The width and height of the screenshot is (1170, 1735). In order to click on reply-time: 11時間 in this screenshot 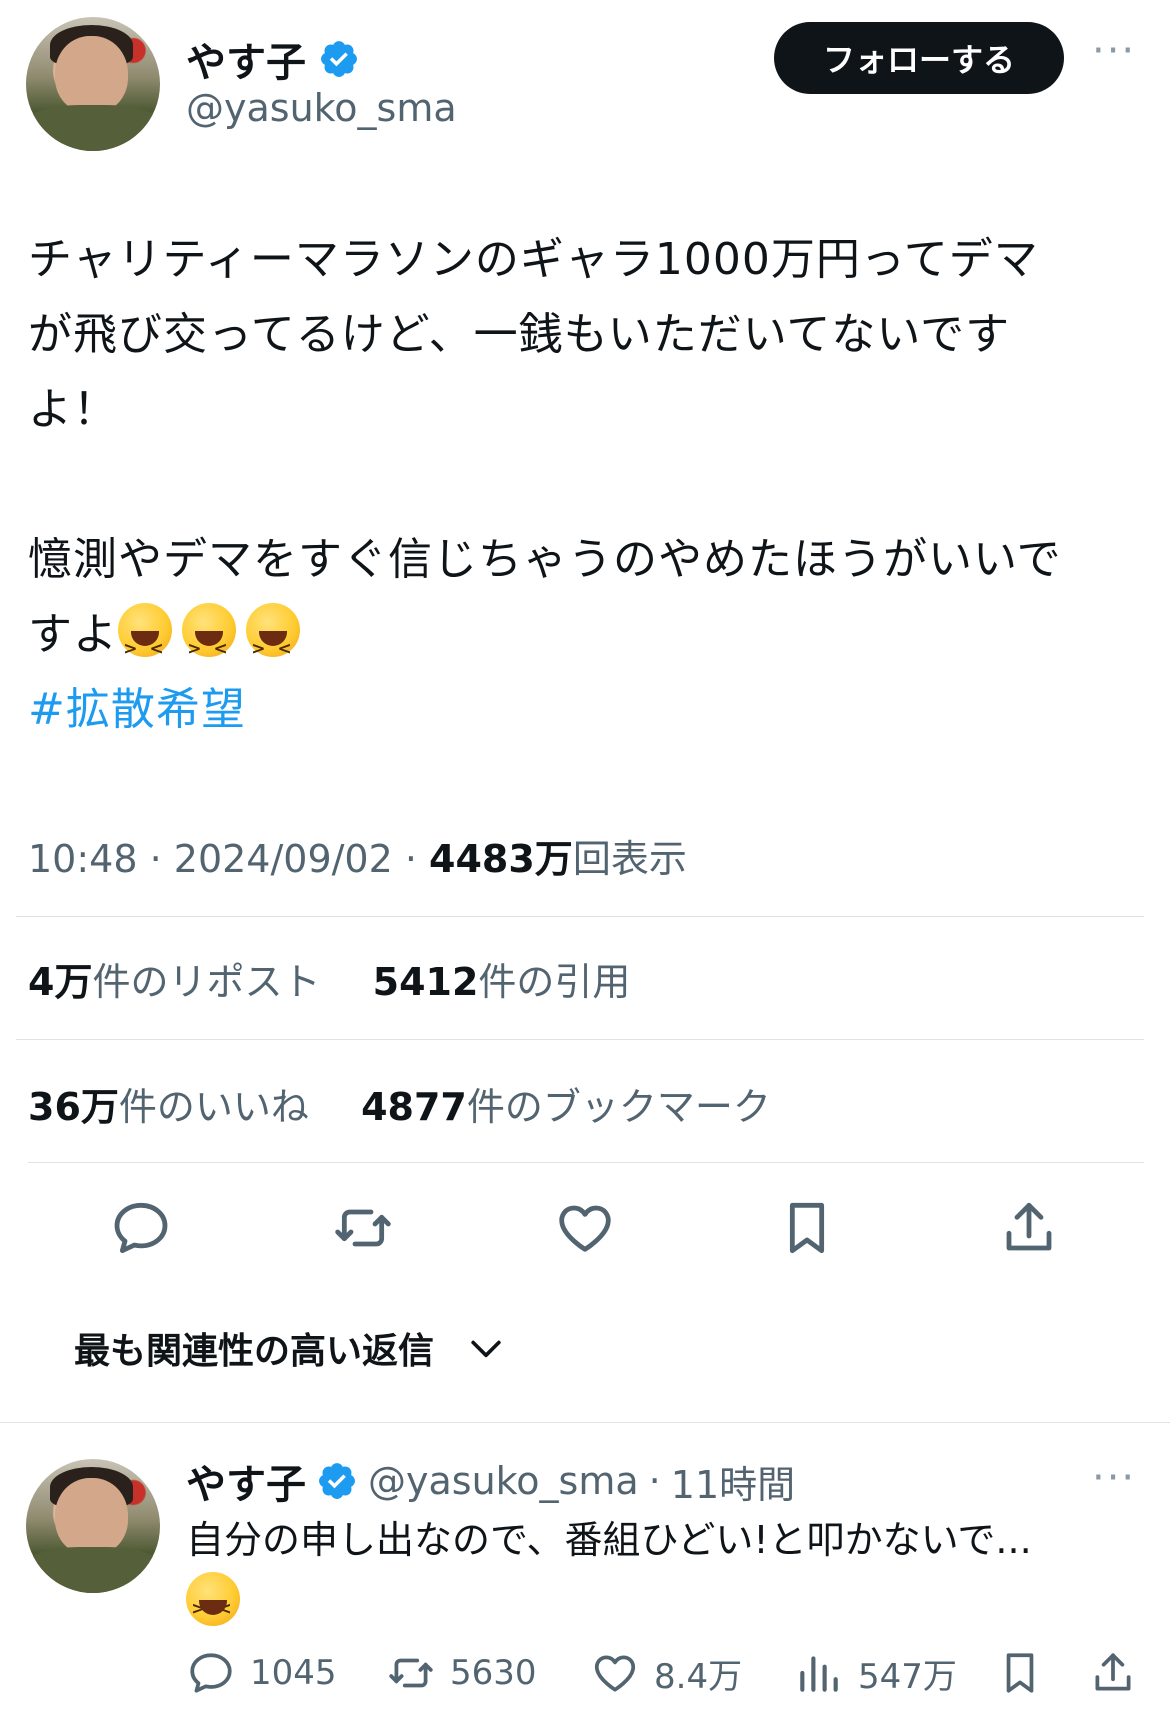, I will do `click(733, 1481)`.